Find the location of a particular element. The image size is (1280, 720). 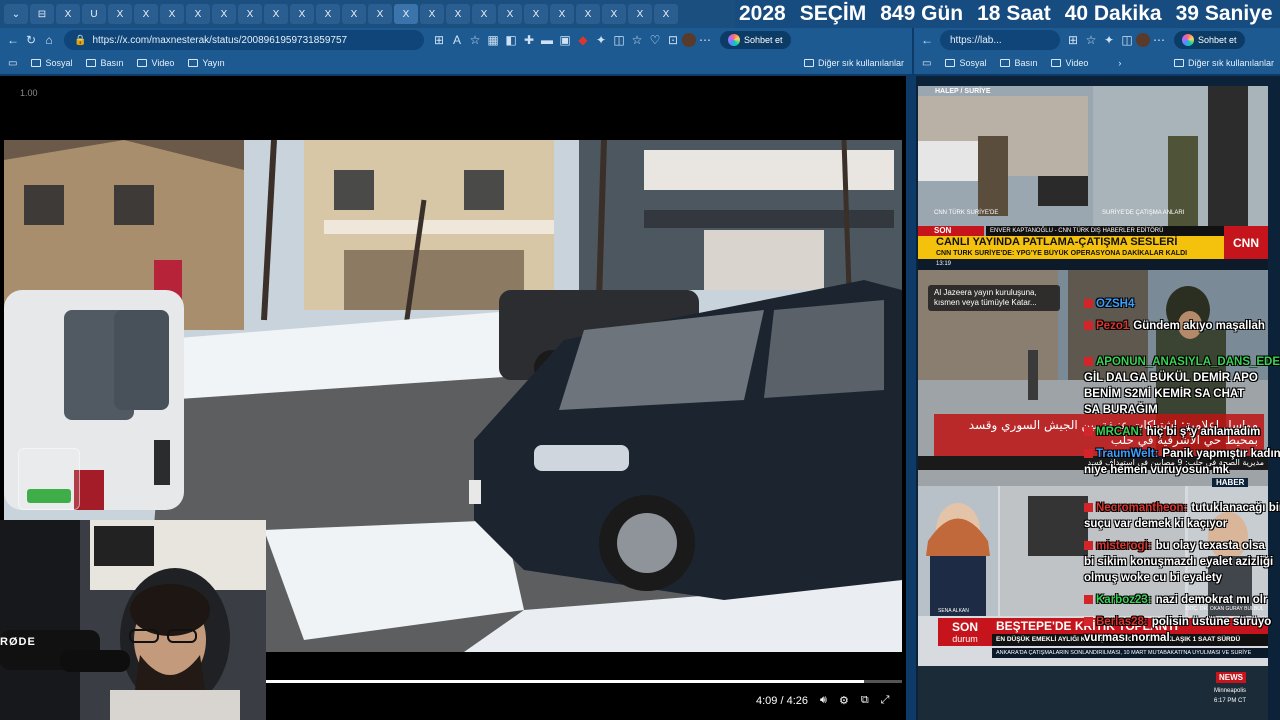

extension-icon: ◆ is located at coordinates (583, 40).